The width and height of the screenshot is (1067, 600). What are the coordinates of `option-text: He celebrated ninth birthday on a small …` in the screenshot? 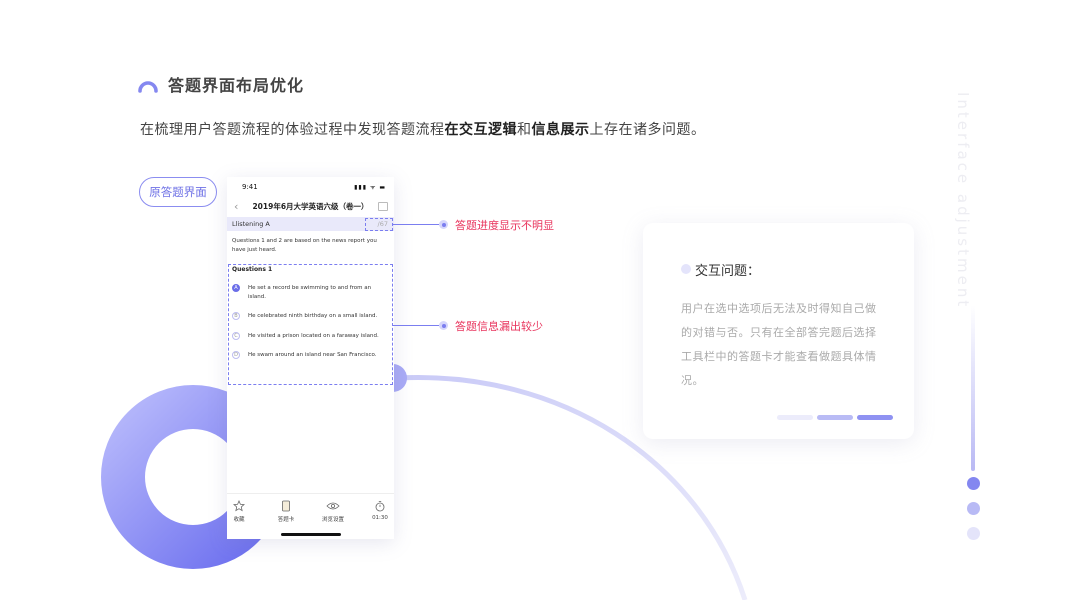 It's located at (313, 316).